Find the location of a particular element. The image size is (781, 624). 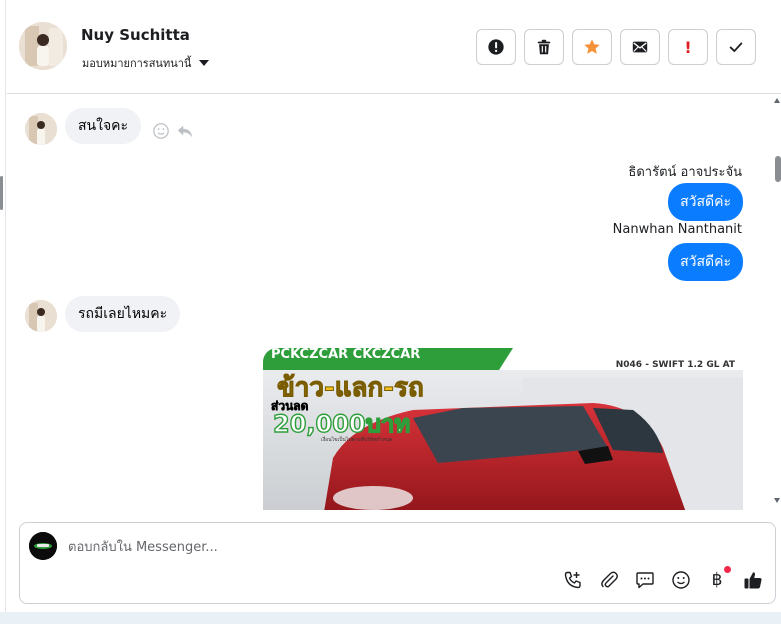

scrollbar-thumb is located at coordinates (778, 169).